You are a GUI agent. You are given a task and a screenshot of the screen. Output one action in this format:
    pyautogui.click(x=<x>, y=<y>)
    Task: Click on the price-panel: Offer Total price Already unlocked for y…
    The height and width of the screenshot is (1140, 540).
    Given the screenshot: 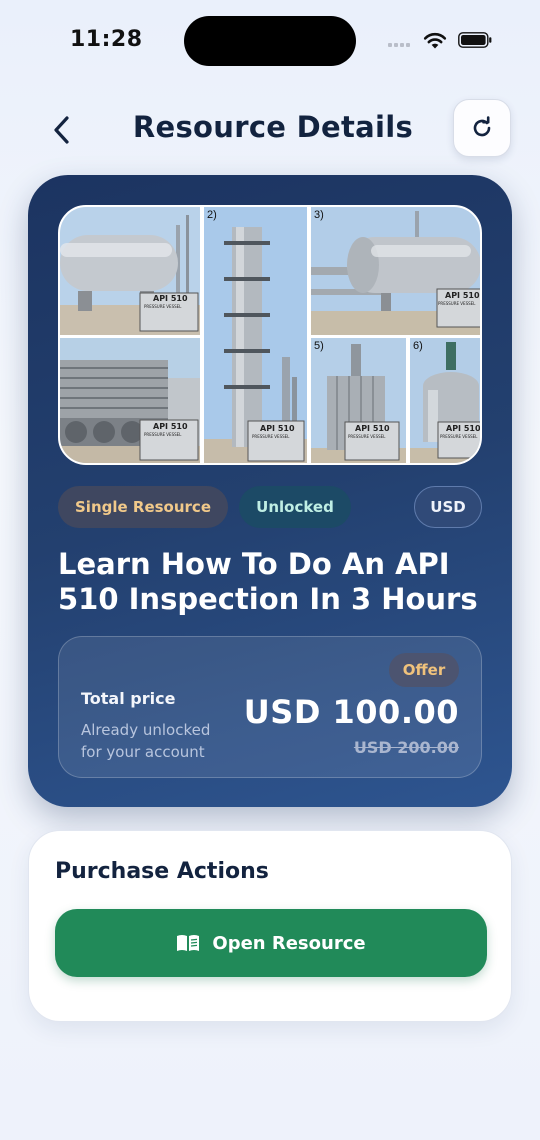 What is the action you would take?
    pyautogui.click(x=270, y=707)
    